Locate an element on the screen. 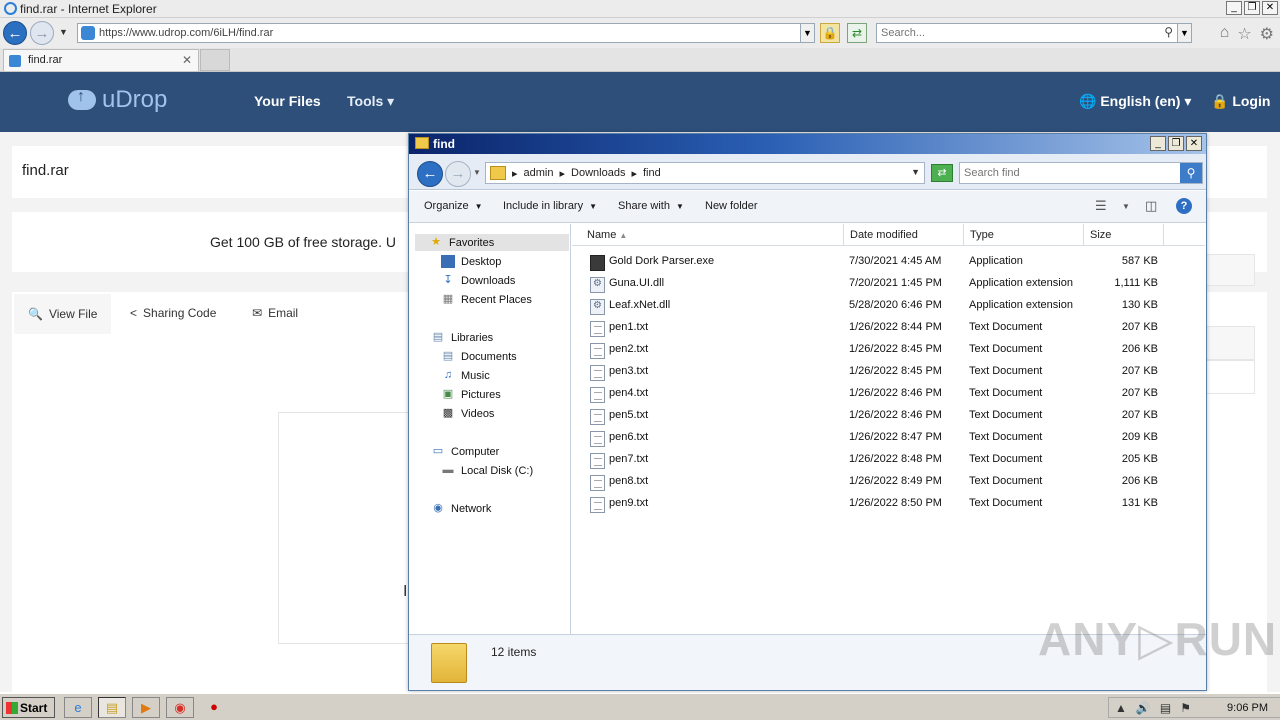 The height and width of the screenshot is (720, 1280). volume-icon: 🔊 is located at coordinates (1143, 708).